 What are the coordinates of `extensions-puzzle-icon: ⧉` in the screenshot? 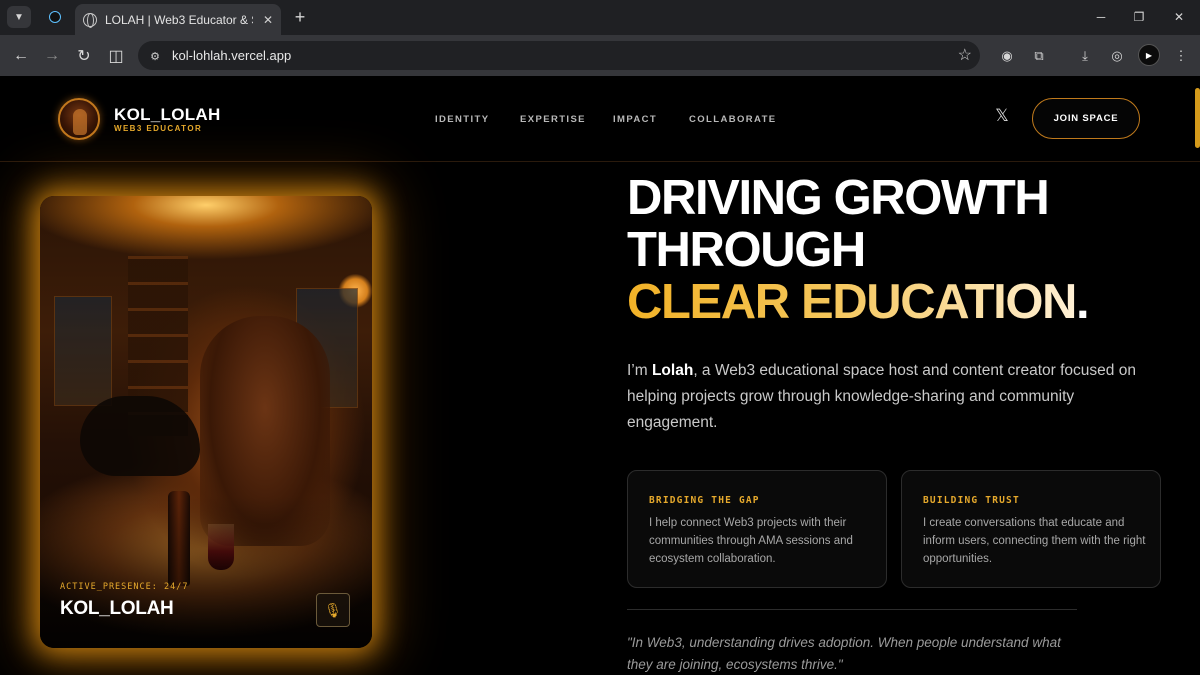 It's located at (1039, 56).